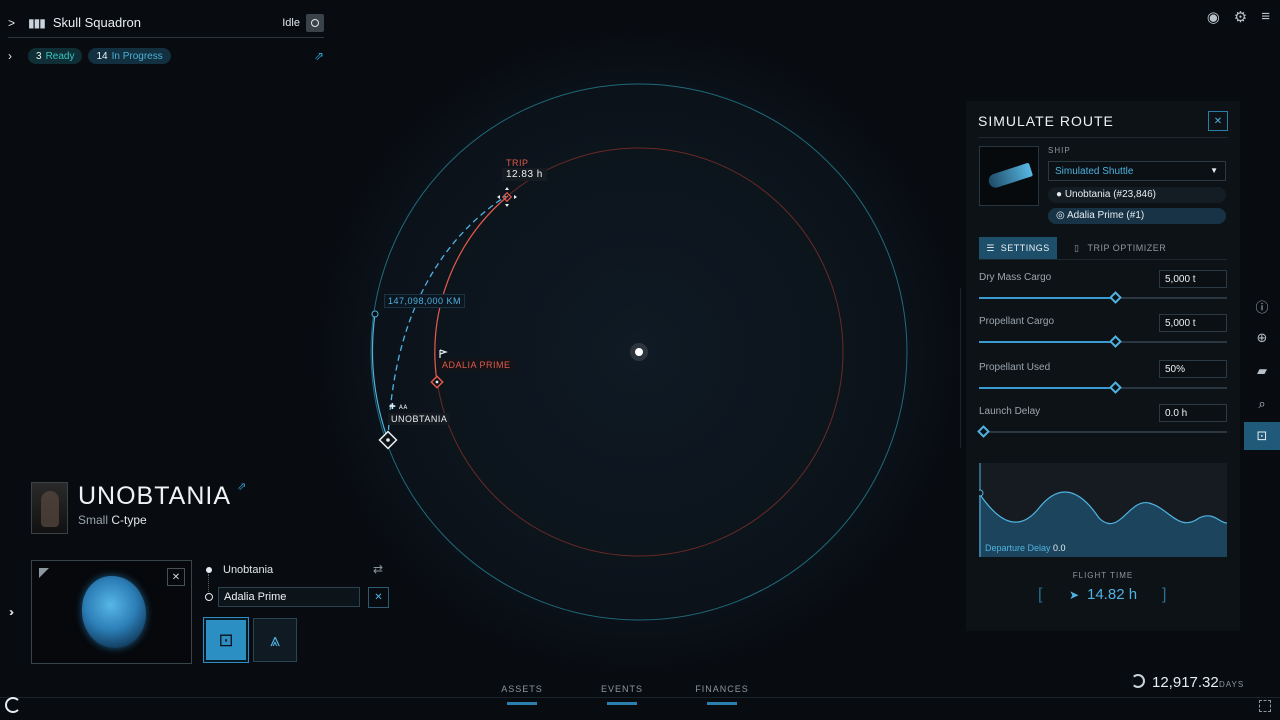  Describe the element at coordinates (1262, 338) in the screenshot. I see `crosshair-icon: ⊕` at that location.